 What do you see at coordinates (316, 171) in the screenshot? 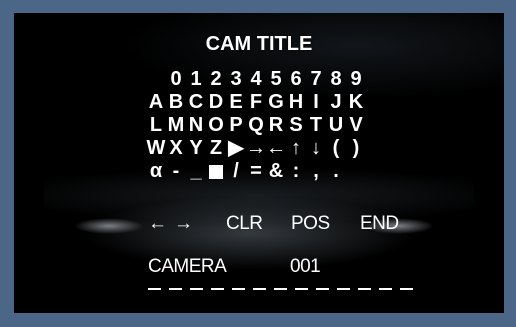
I see `character-key: ,` at bounding box center [316, 171].